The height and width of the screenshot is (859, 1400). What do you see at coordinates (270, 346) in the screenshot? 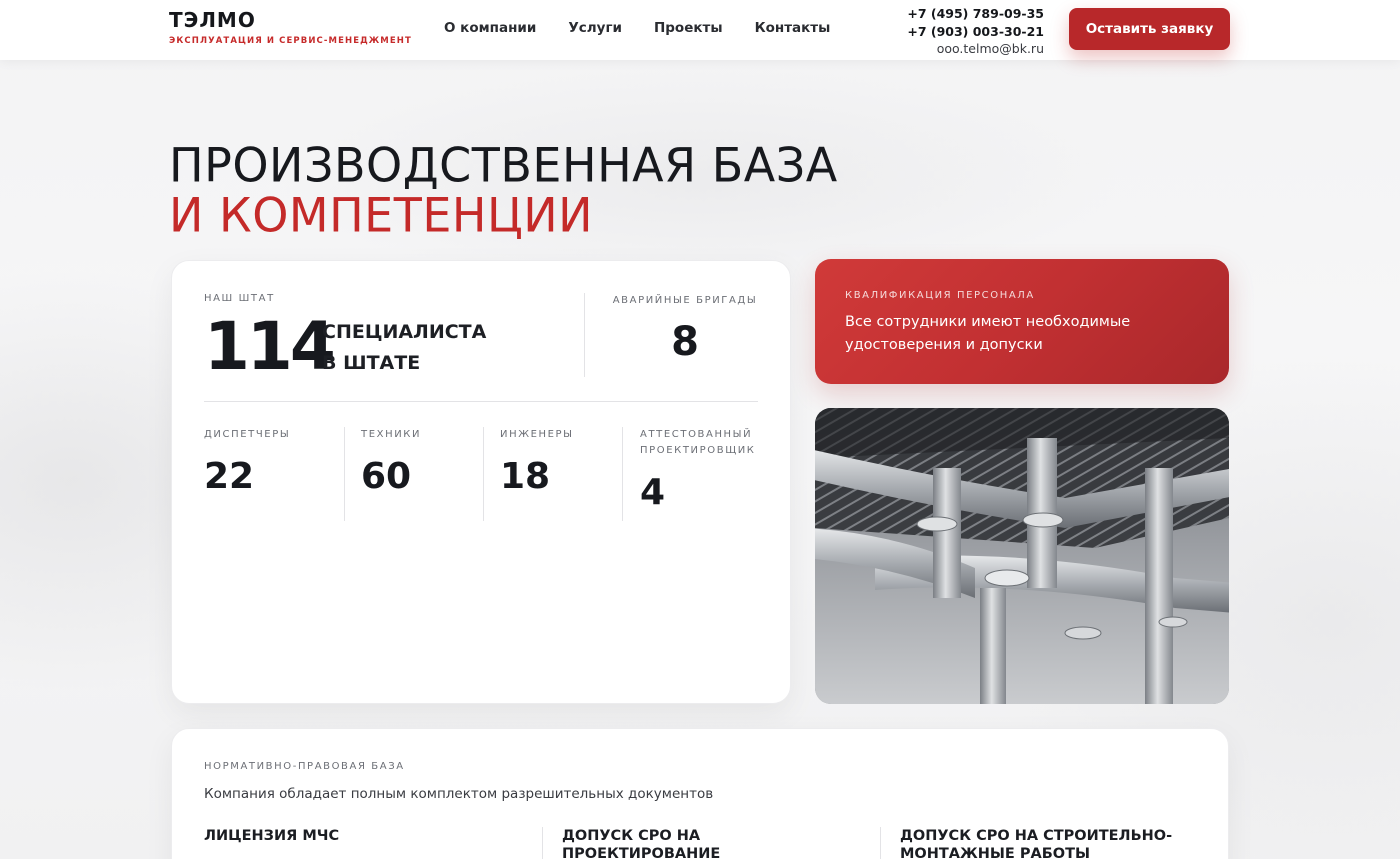
I see `staff-total: 114` at bounding box center [270, 346].